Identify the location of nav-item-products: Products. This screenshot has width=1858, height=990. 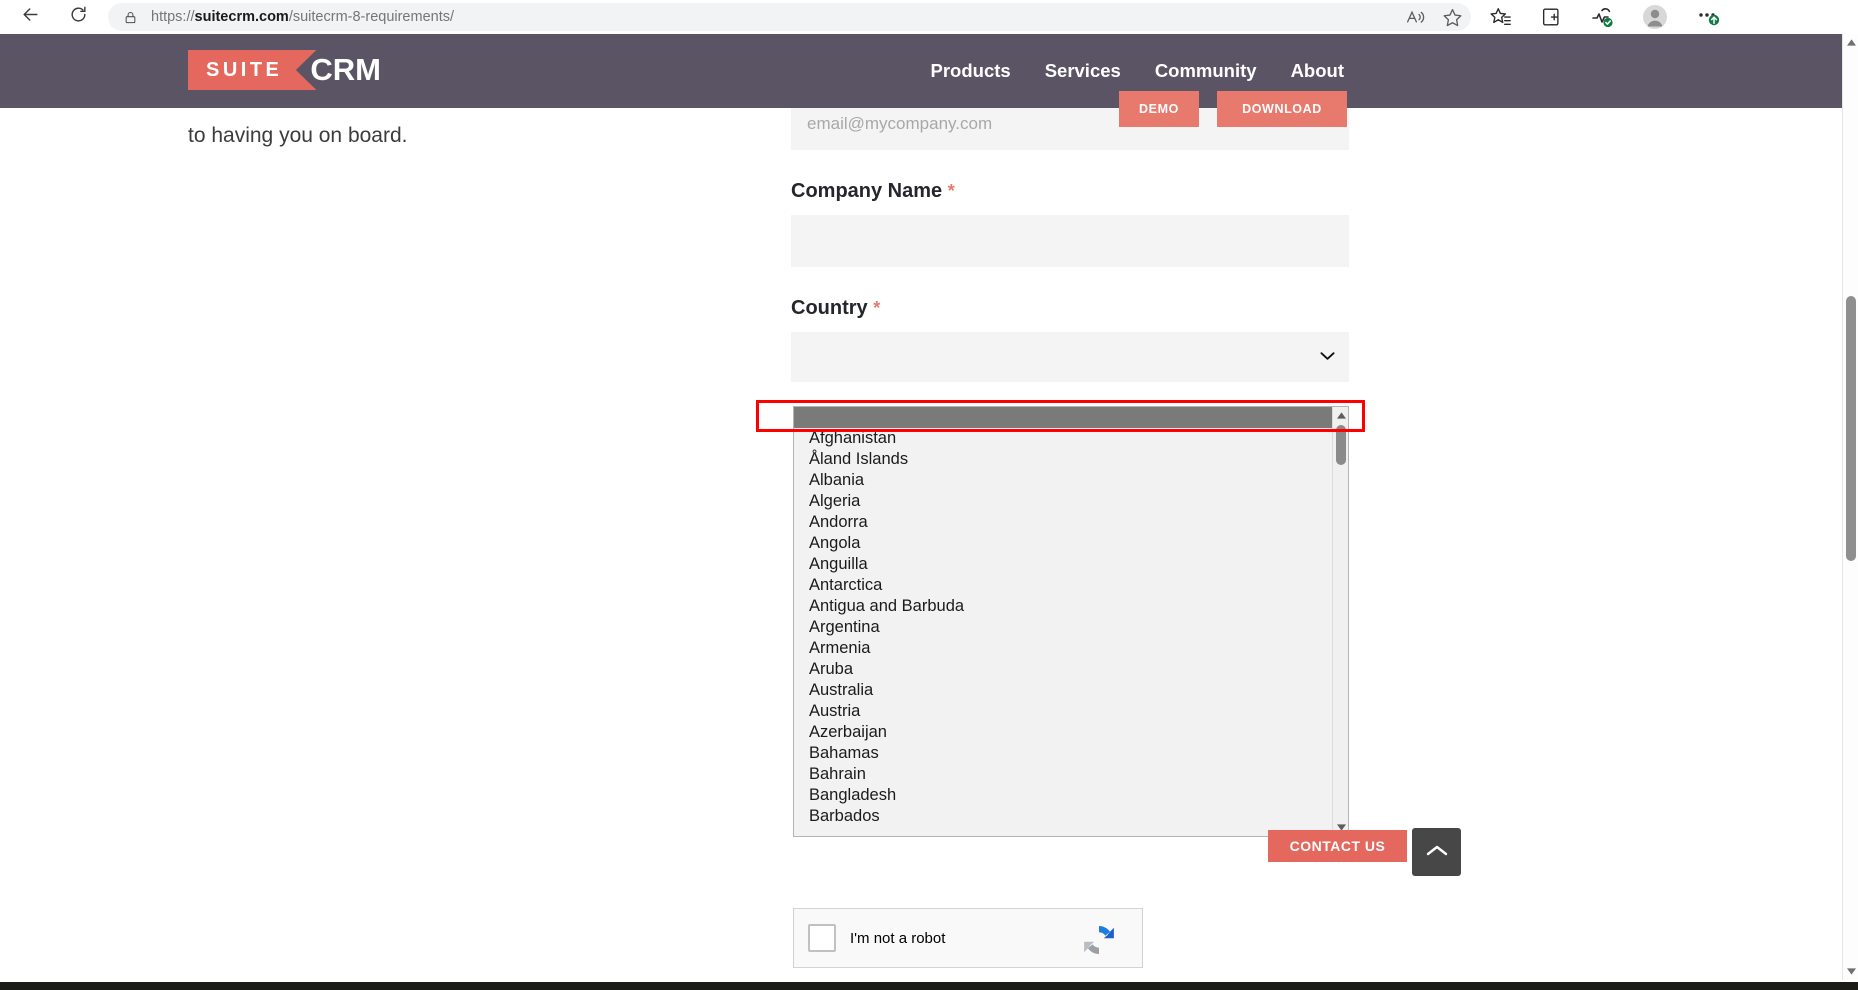
(971, 71).